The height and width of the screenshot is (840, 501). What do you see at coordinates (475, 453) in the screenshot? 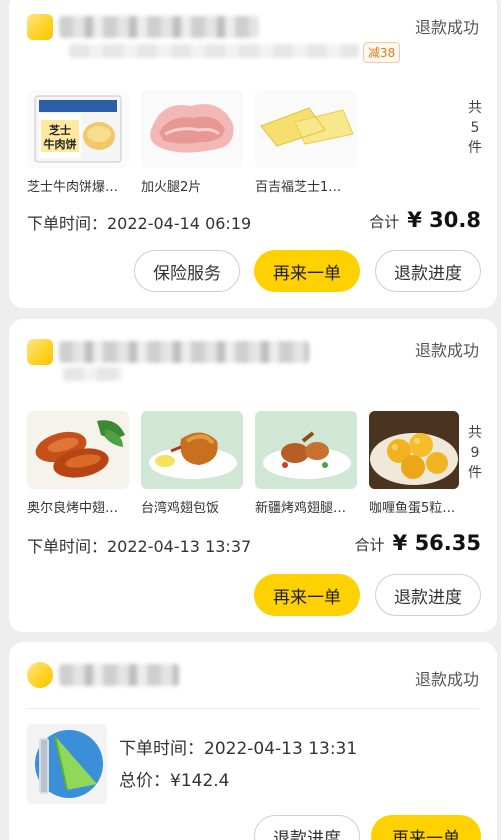
I see `item-count: 共 9 件` at bounding box center [475, 453].